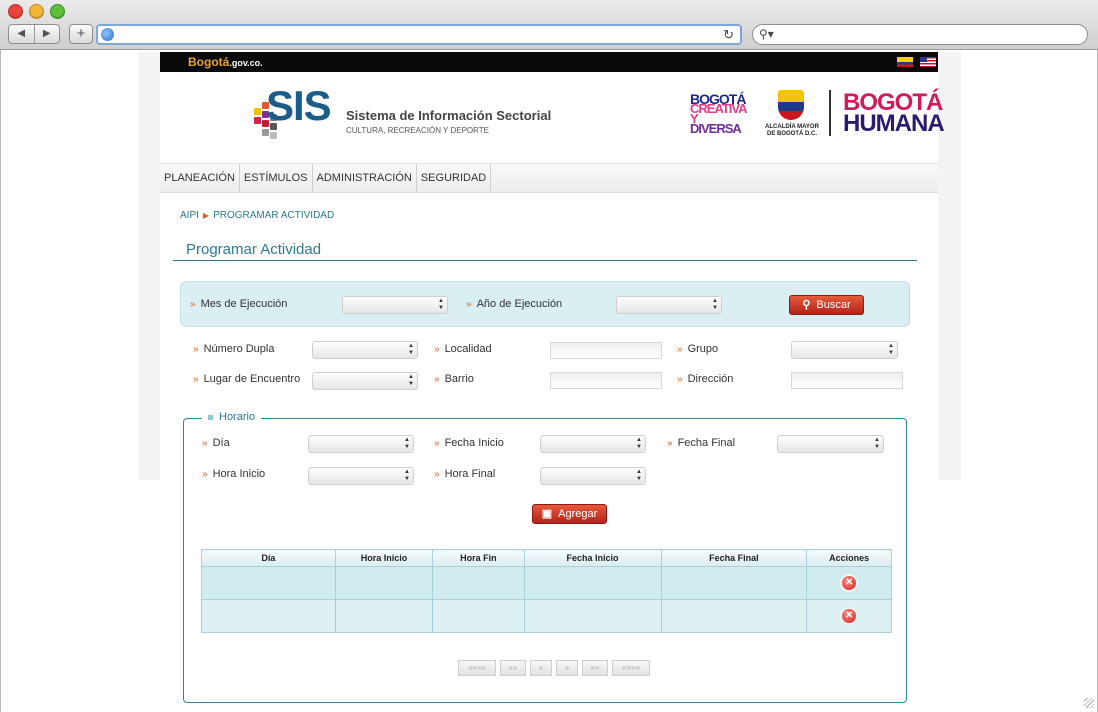 This screenshot has height=712, width=1098. Describe the element at coordinates (593, 476) in the screenshot. I see `hora-final-select: ▲ ▼` at that location.